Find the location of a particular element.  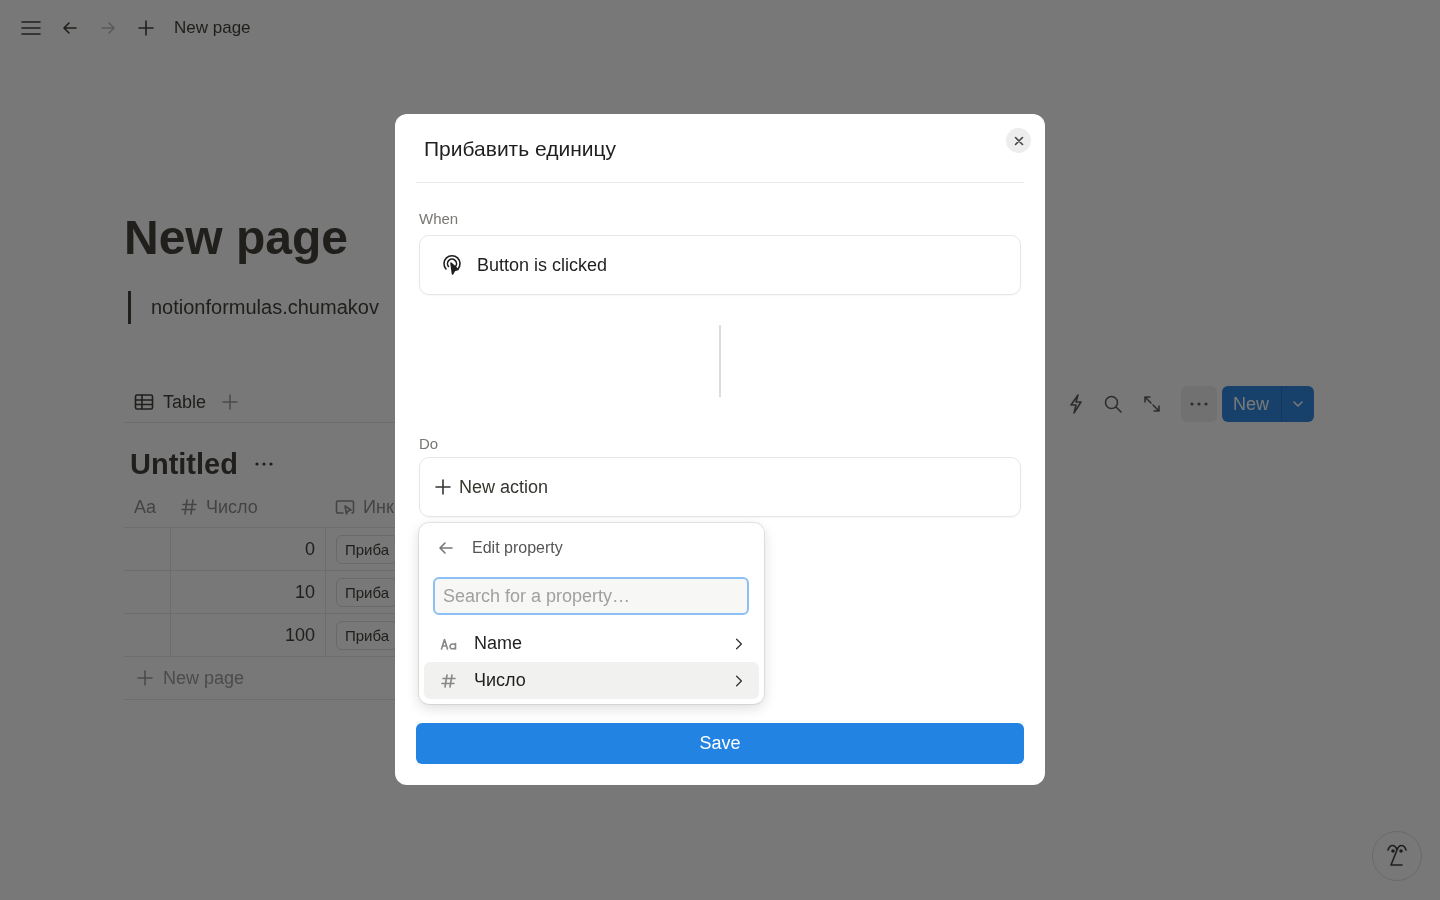

dialog-title: Прибавить единицу is located at coordinates (520, 149).